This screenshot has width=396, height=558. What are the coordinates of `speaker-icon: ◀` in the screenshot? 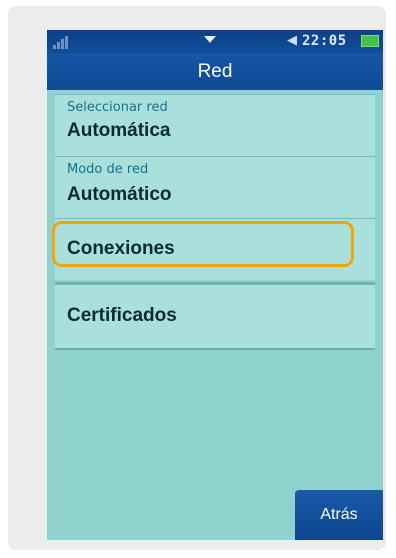 It's located at (292, 40).